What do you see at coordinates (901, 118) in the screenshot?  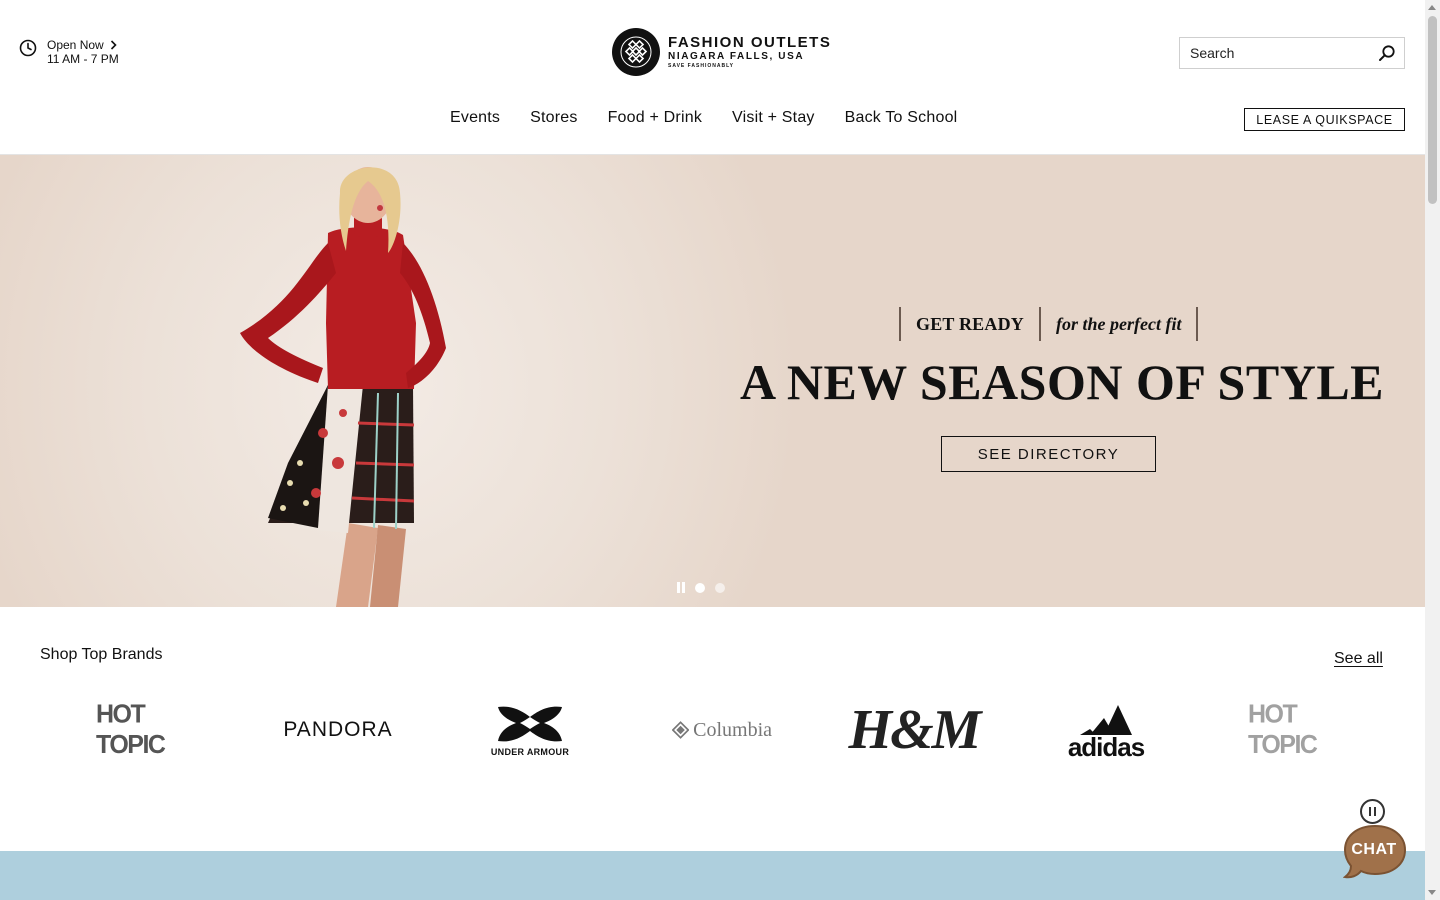 I see `nav-back-to-school: Back To School` at bounding box center [901, 118].